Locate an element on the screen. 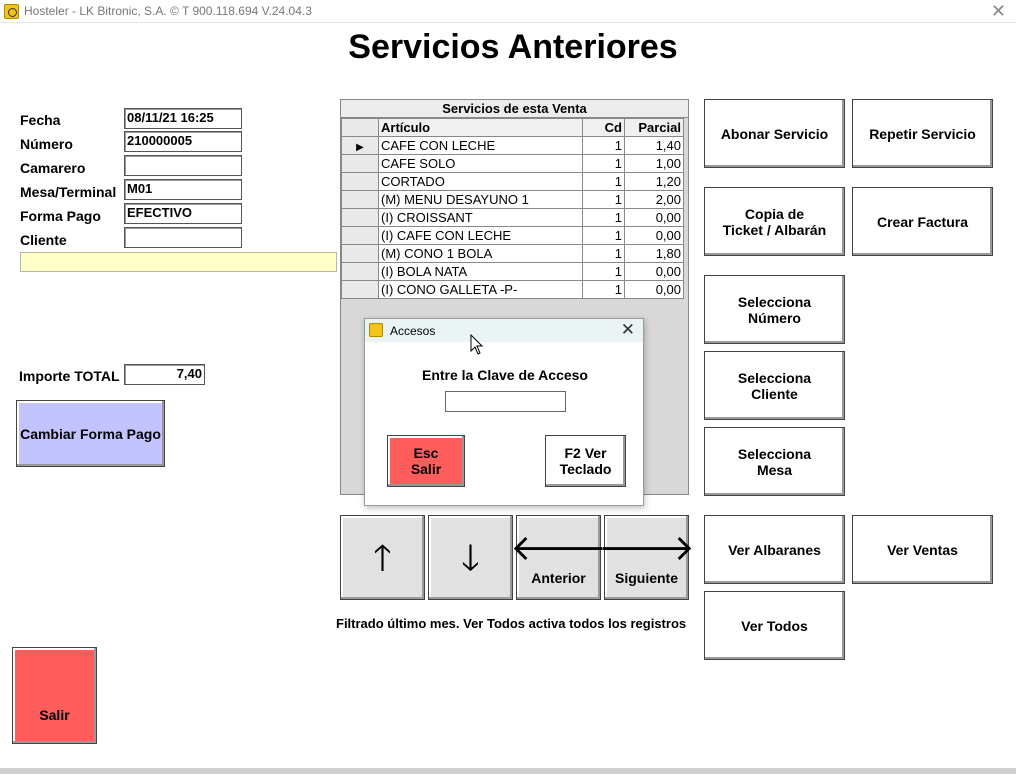  f2-ver-teclado-button: F2 Ver Teclado is located at coordinates (585, 461).